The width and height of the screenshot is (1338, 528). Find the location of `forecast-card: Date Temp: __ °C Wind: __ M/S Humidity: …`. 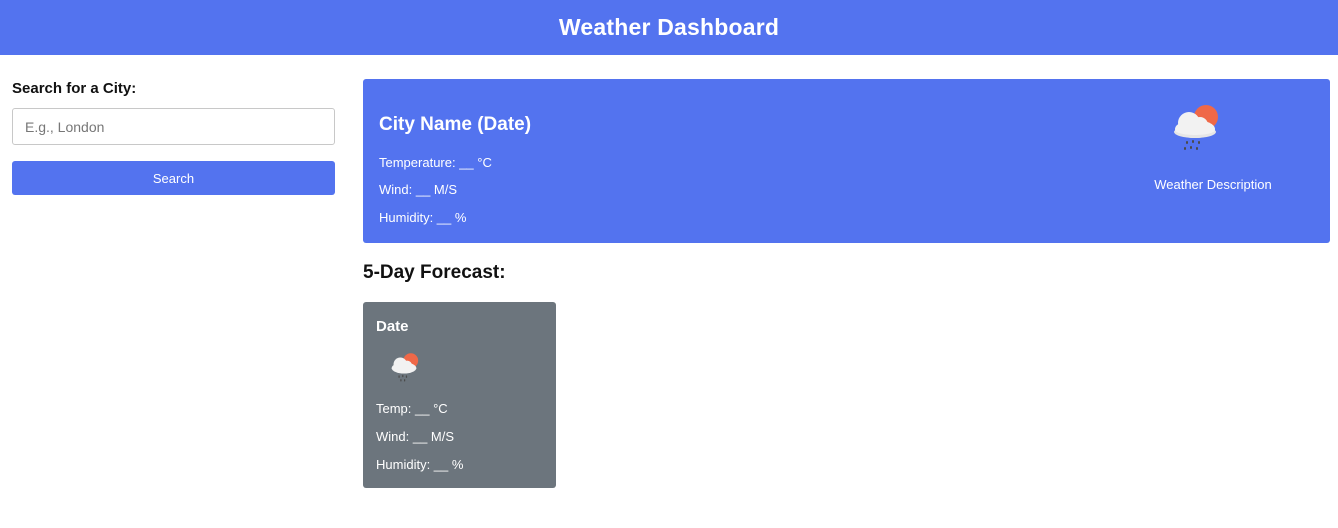

forecast-card: Date Temp: __ °C Wind: __ M/S Humidity: … is located at coordinates (459, 395).